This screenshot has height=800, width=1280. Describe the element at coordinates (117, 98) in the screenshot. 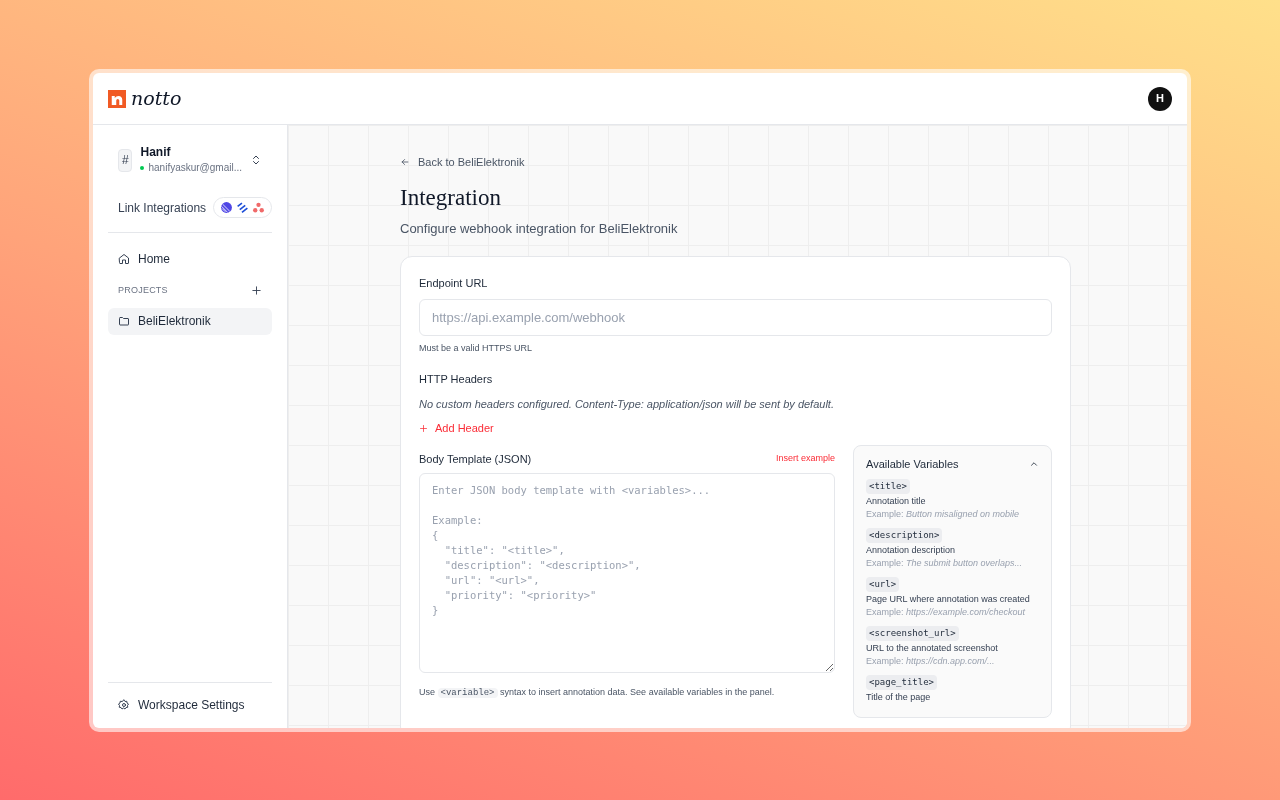

I see `logo-icon` at that location.